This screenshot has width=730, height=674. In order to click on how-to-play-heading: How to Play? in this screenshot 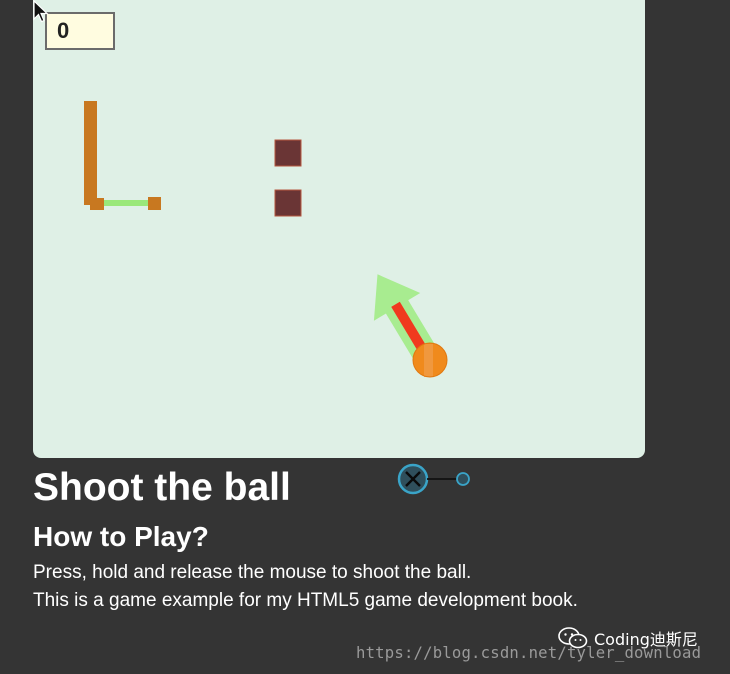, I will do `click(121, 536)`.